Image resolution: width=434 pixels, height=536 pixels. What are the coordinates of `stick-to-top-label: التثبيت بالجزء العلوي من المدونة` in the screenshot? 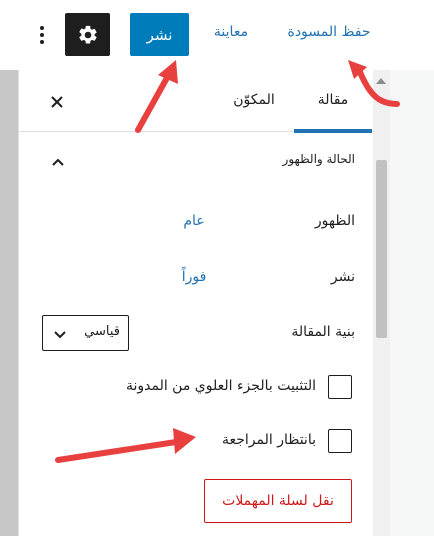 It's located at (200, 389).